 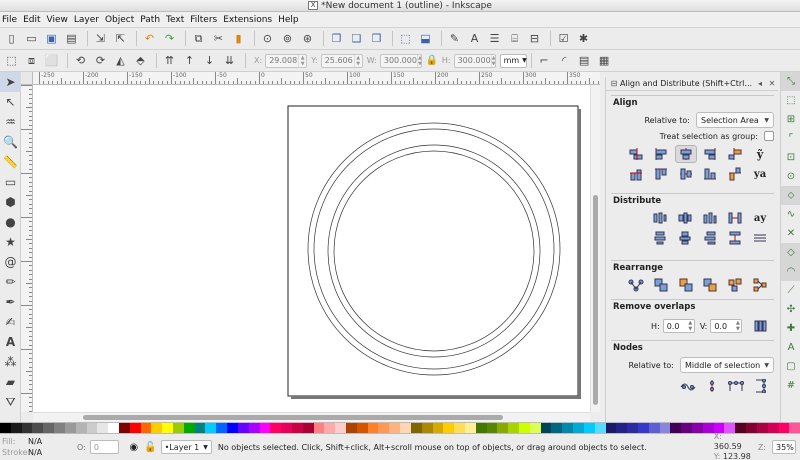 I want to click on overlap-v-field: 0.0 ▲ ▼, so click(x=726, y=326).